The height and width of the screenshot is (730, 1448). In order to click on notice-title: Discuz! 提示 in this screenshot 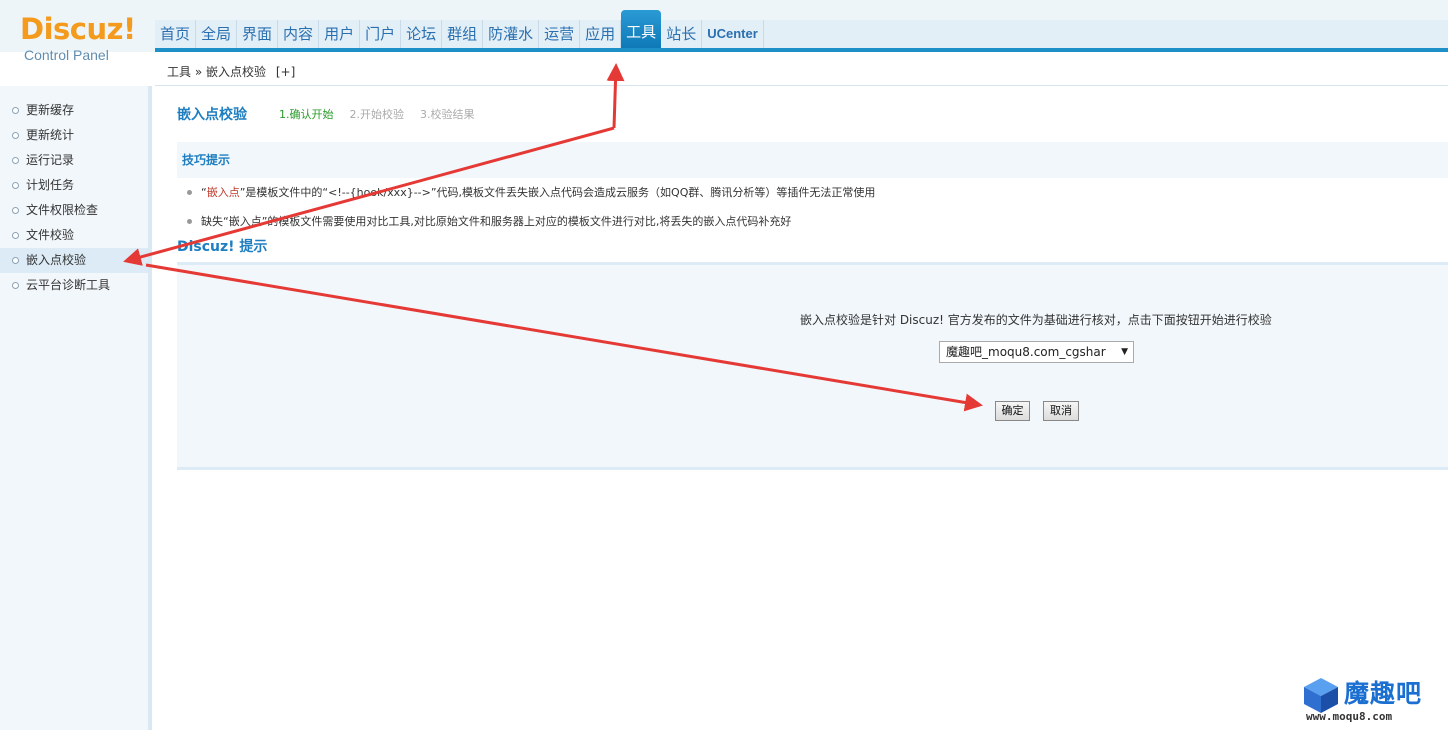, I will do `click(222, 247)`.